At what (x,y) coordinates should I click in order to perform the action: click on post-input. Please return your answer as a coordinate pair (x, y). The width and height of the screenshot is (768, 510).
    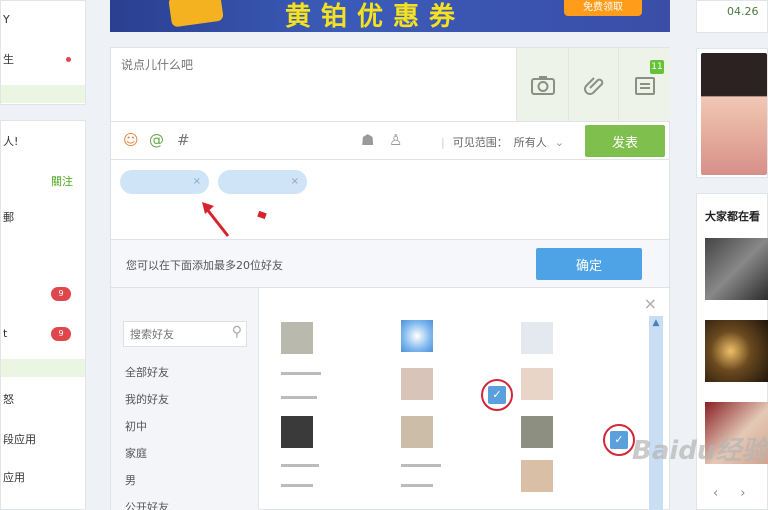
    Looking at the image, I should click on (313, 84).